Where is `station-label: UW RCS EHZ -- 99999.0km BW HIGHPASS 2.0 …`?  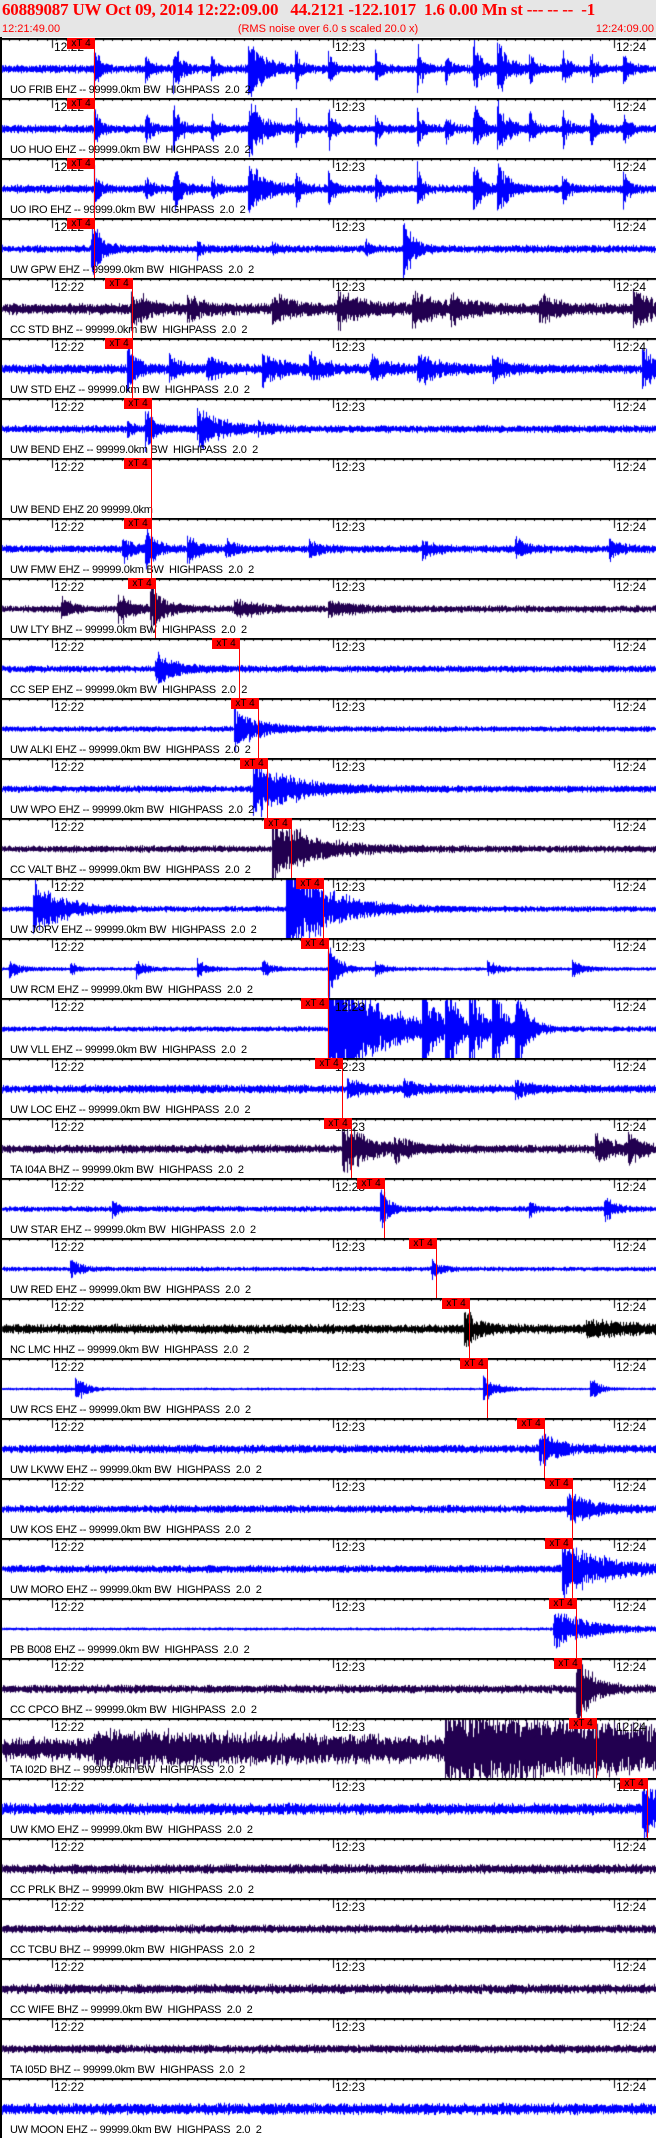
station-label: UW RCS EHZ -- 99999.0km BW HIGHPASS 2.0 … is located at coordinates (130, 1410).